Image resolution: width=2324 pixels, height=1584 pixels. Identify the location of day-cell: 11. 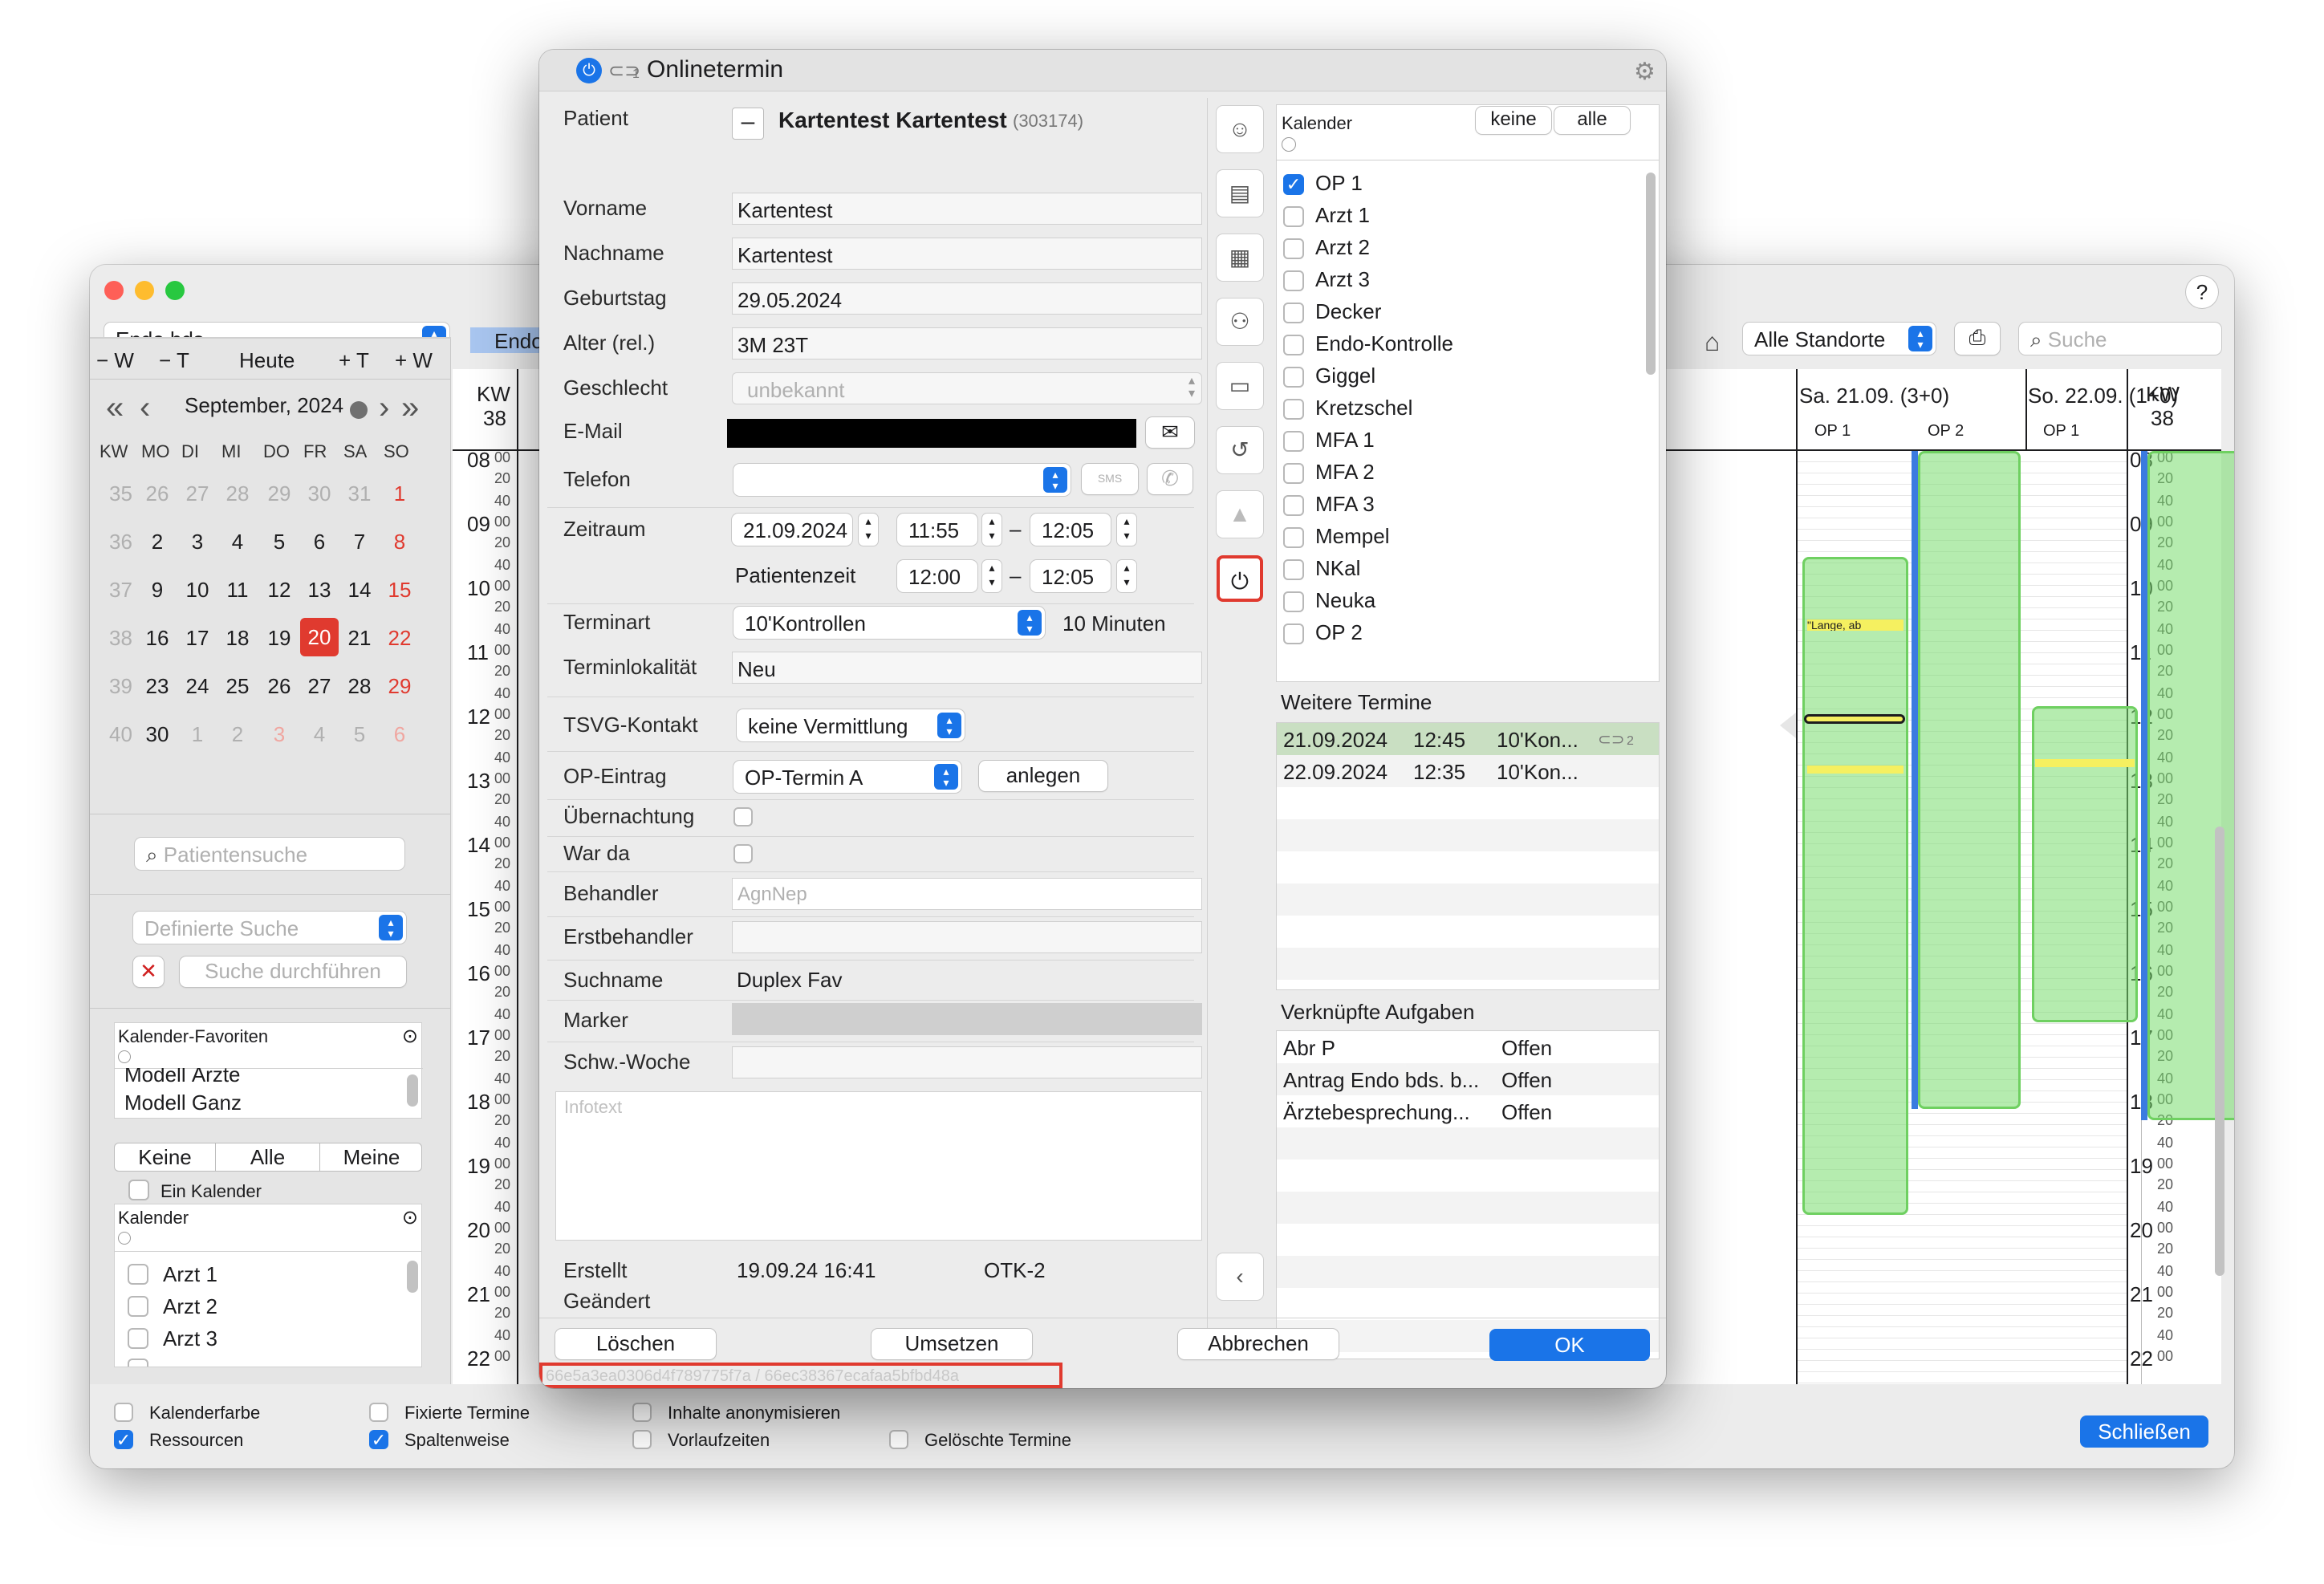
(237, 590).